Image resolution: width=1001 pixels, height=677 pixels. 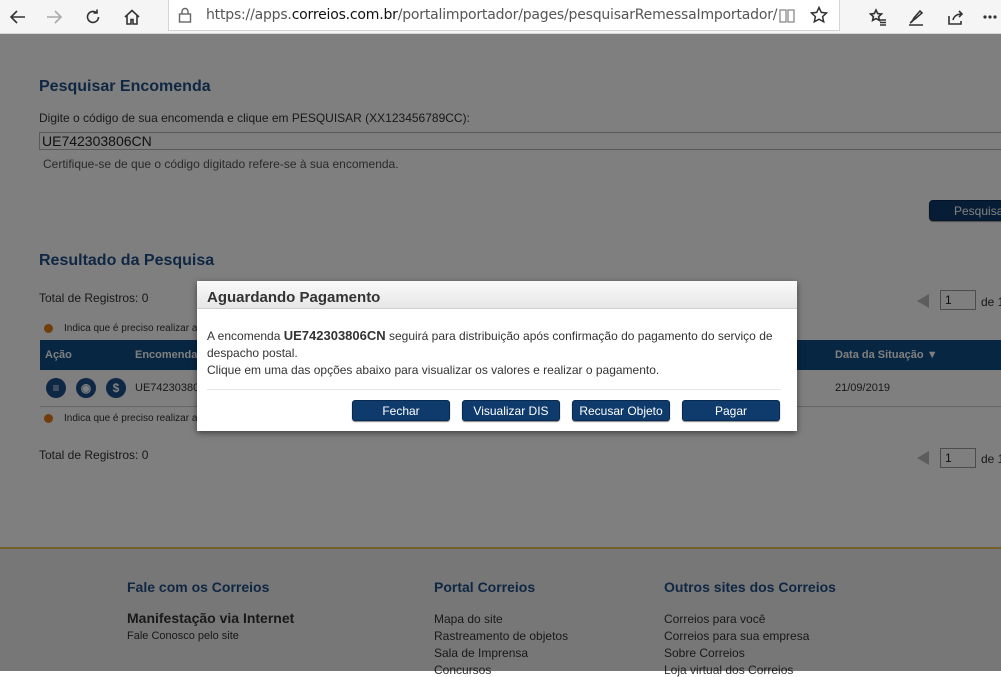 I want to click on refresh-icon, so click(x=93, y=16).